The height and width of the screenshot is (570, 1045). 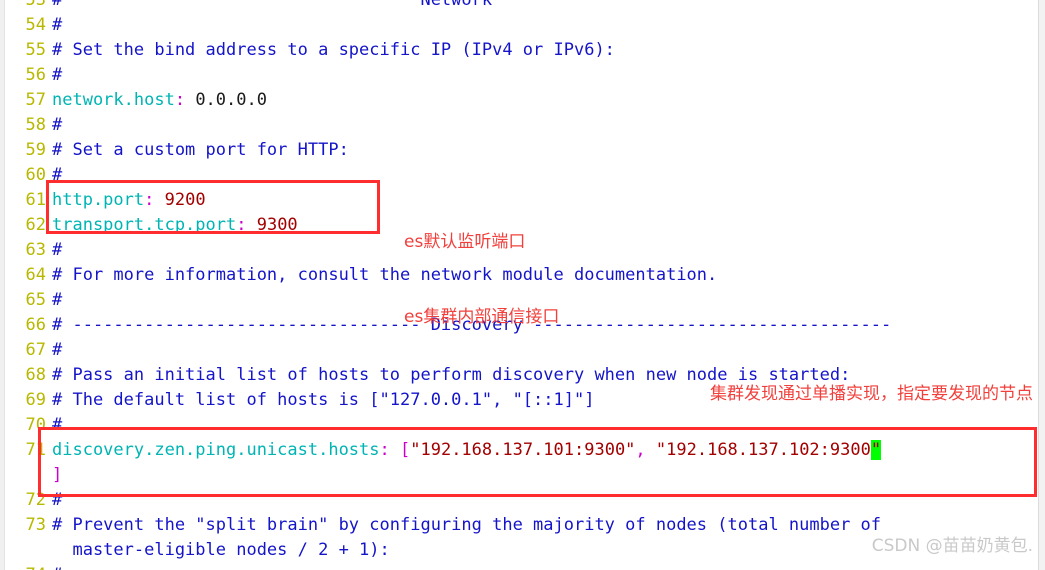 What do you see at coordinates (35, 325) in the screenshot?
I see `line-number: 66` at bounding box center [35, 325].